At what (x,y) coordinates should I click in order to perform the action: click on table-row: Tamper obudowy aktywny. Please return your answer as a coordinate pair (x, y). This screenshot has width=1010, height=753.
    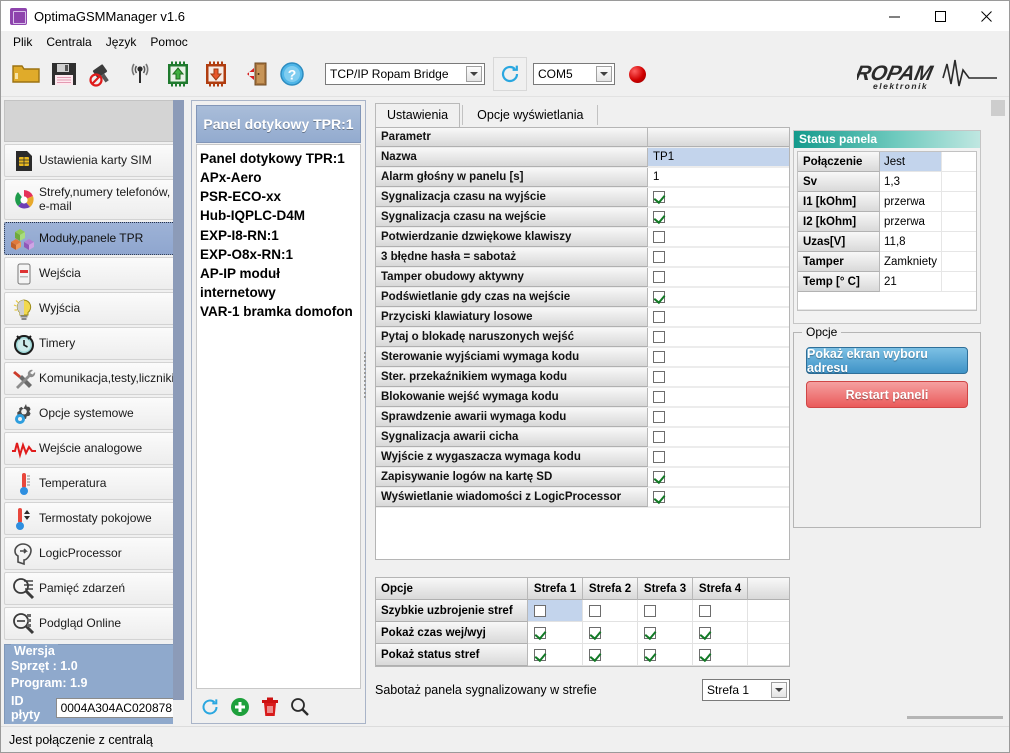
    Looking at the image, I should click on (582, 278).